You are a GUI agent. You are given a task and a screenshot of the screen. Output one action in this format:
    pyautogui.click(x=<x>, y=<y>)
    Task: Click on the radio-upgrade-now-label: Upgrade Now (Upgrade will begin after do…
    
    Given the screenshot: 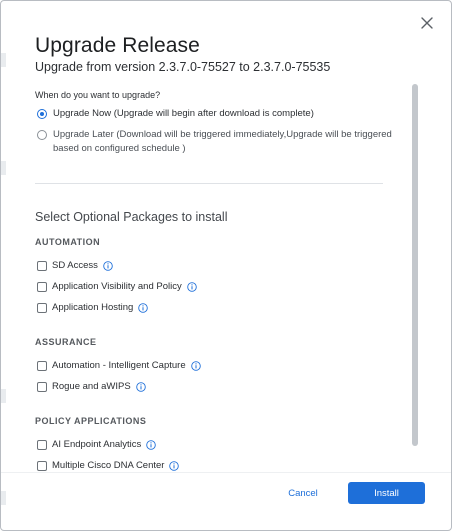 What is the action you would take?
    pyautogui.click(x=183, y=113)
    